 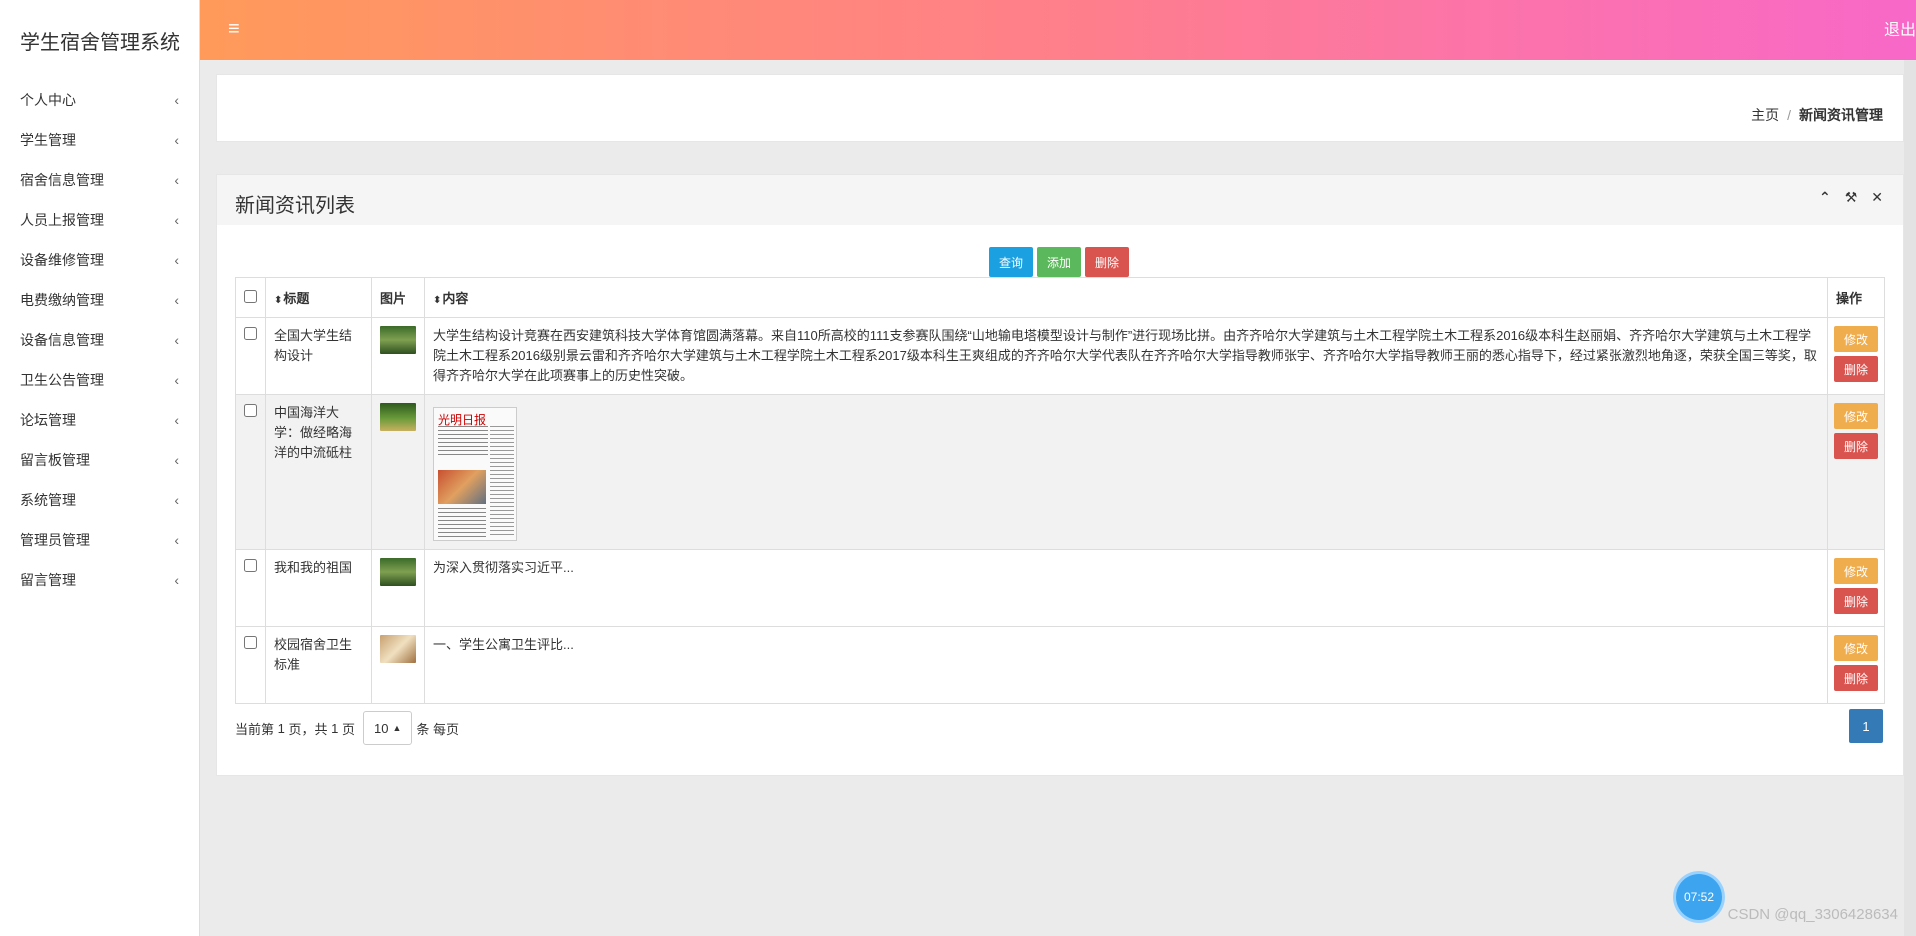 I want to click on sidebar-item-personal-center: 个人中心 ‹, so click(x=99, y=100).